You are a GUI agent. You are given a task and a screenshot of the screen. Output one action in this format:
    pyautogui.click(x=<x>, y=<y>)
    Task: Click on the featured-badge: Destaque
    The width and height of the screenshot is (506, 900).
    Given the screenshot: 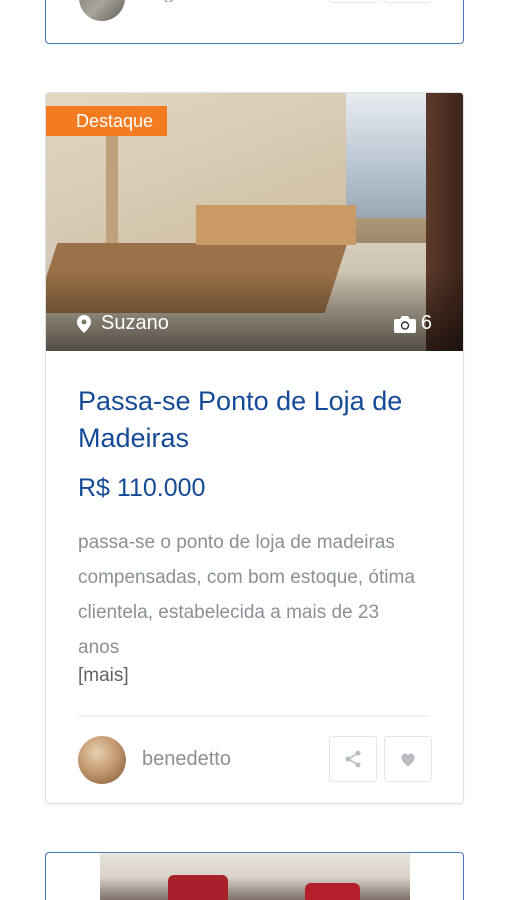 What is the action you would take?
    pyautogui.click(x=107, y=121)
    